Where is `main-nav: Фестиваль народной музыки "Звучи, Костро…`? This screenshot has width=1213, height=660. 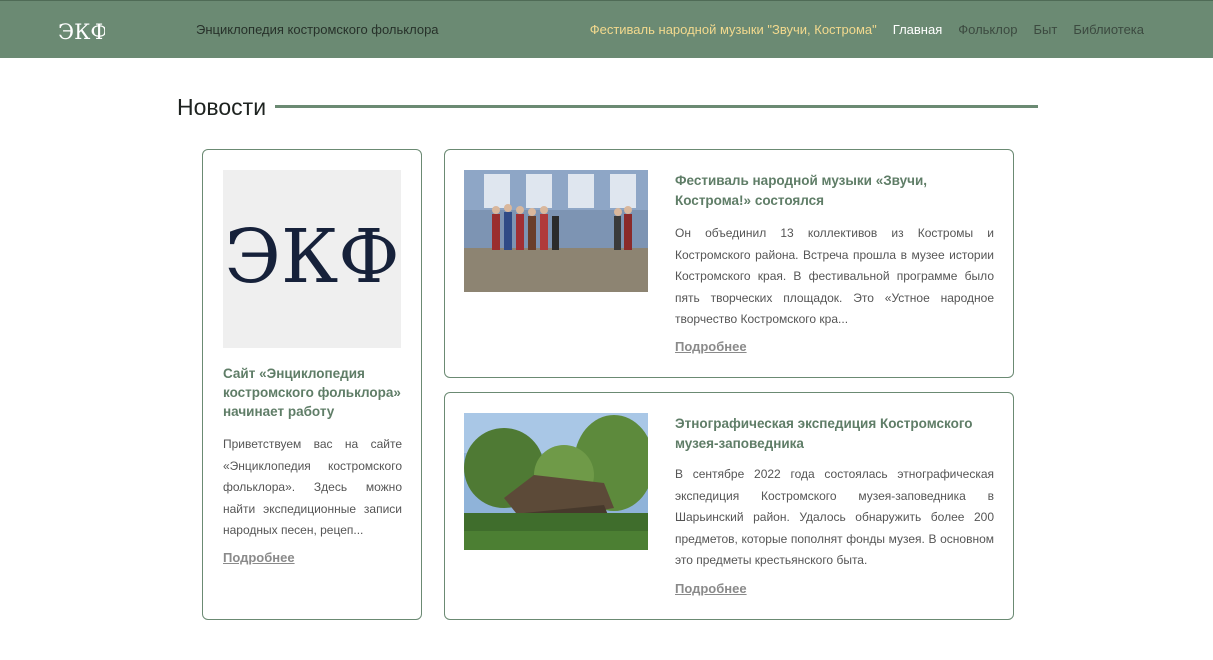
main-nav: Фестиваль народной музыки "Звучи, Костро… is located at coordinates (867, 29).